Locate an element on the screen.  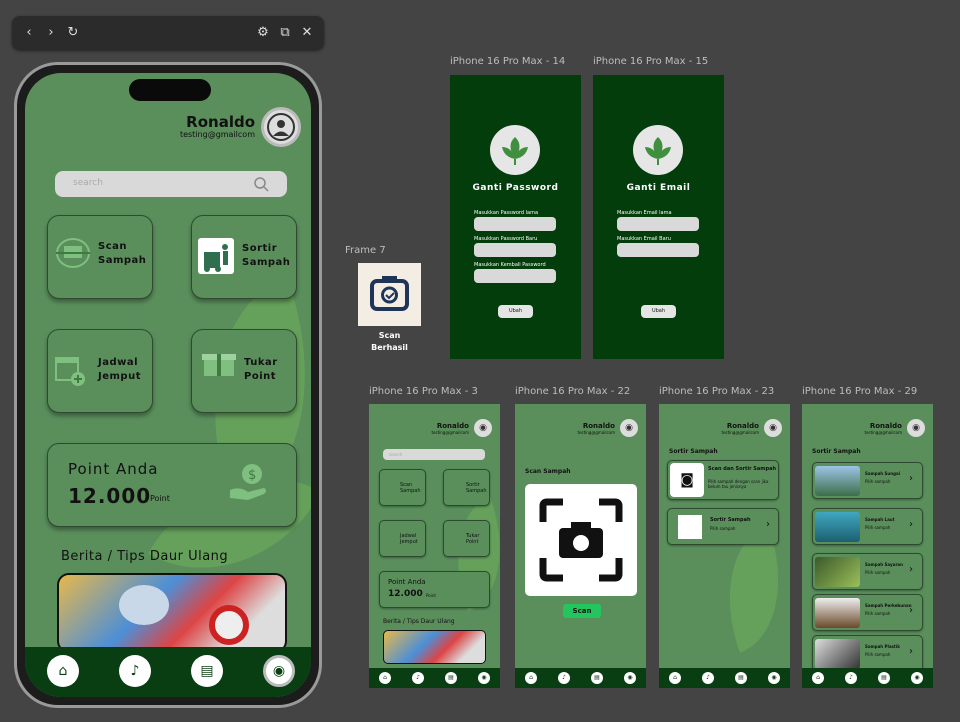
card-label: Sortir Sampah is located at coordinates (266, 255).